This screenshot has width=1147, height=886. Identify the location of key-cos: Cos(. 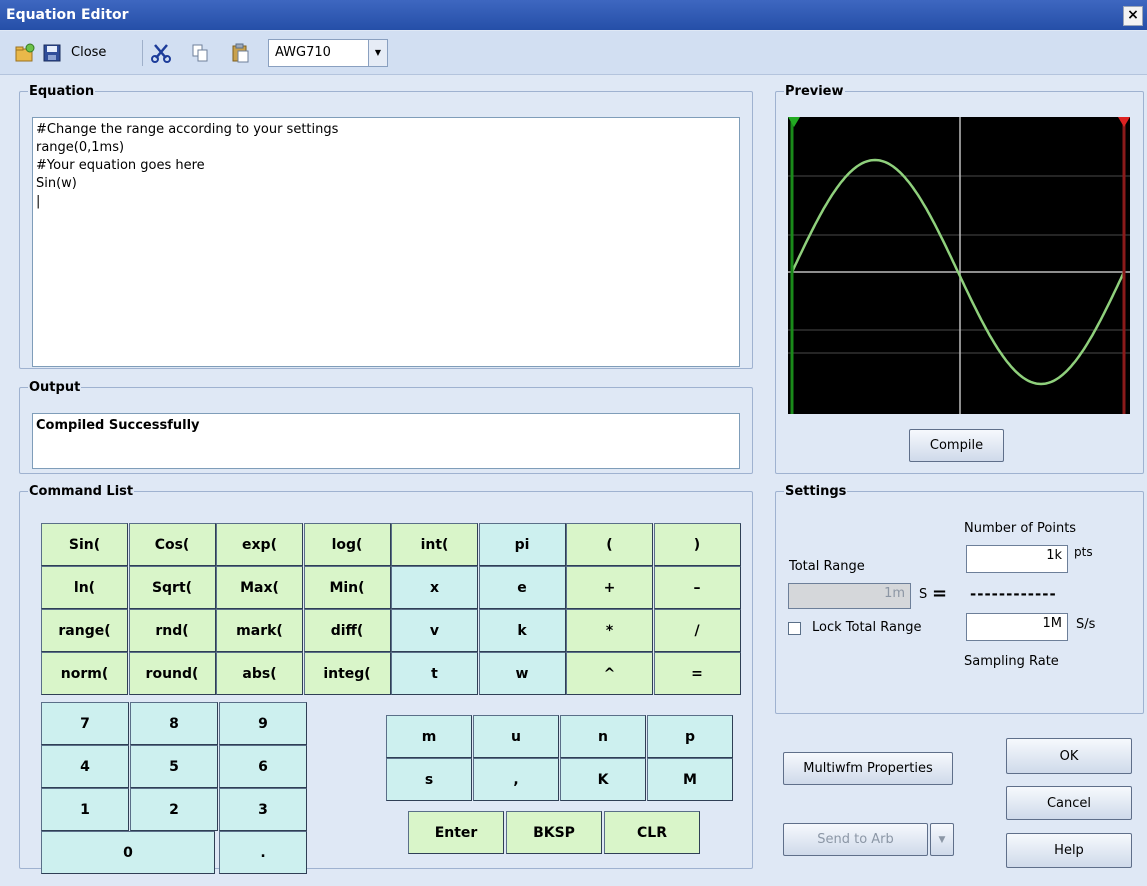
(172, 544).